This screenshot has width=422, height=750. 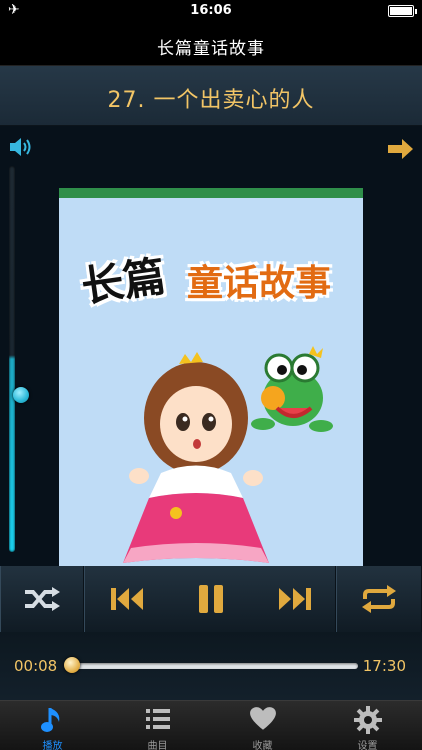 I want to click on nav-bar: 长篇童话故事, so click(x=211, y=44).